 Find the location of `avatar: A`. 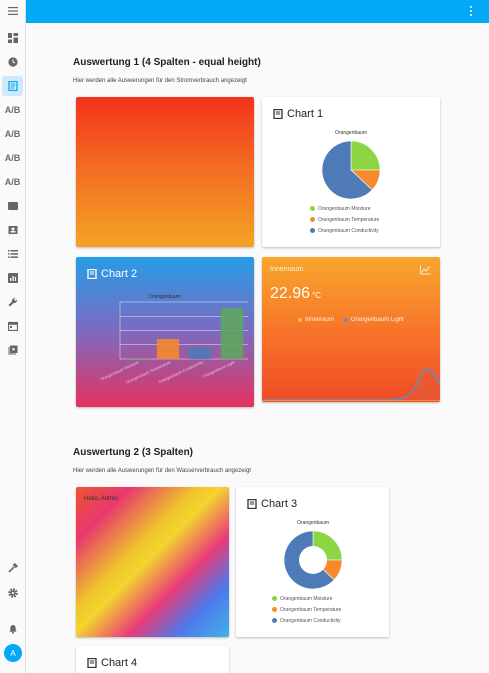

avatar: A is located at coordinates (13, 653).